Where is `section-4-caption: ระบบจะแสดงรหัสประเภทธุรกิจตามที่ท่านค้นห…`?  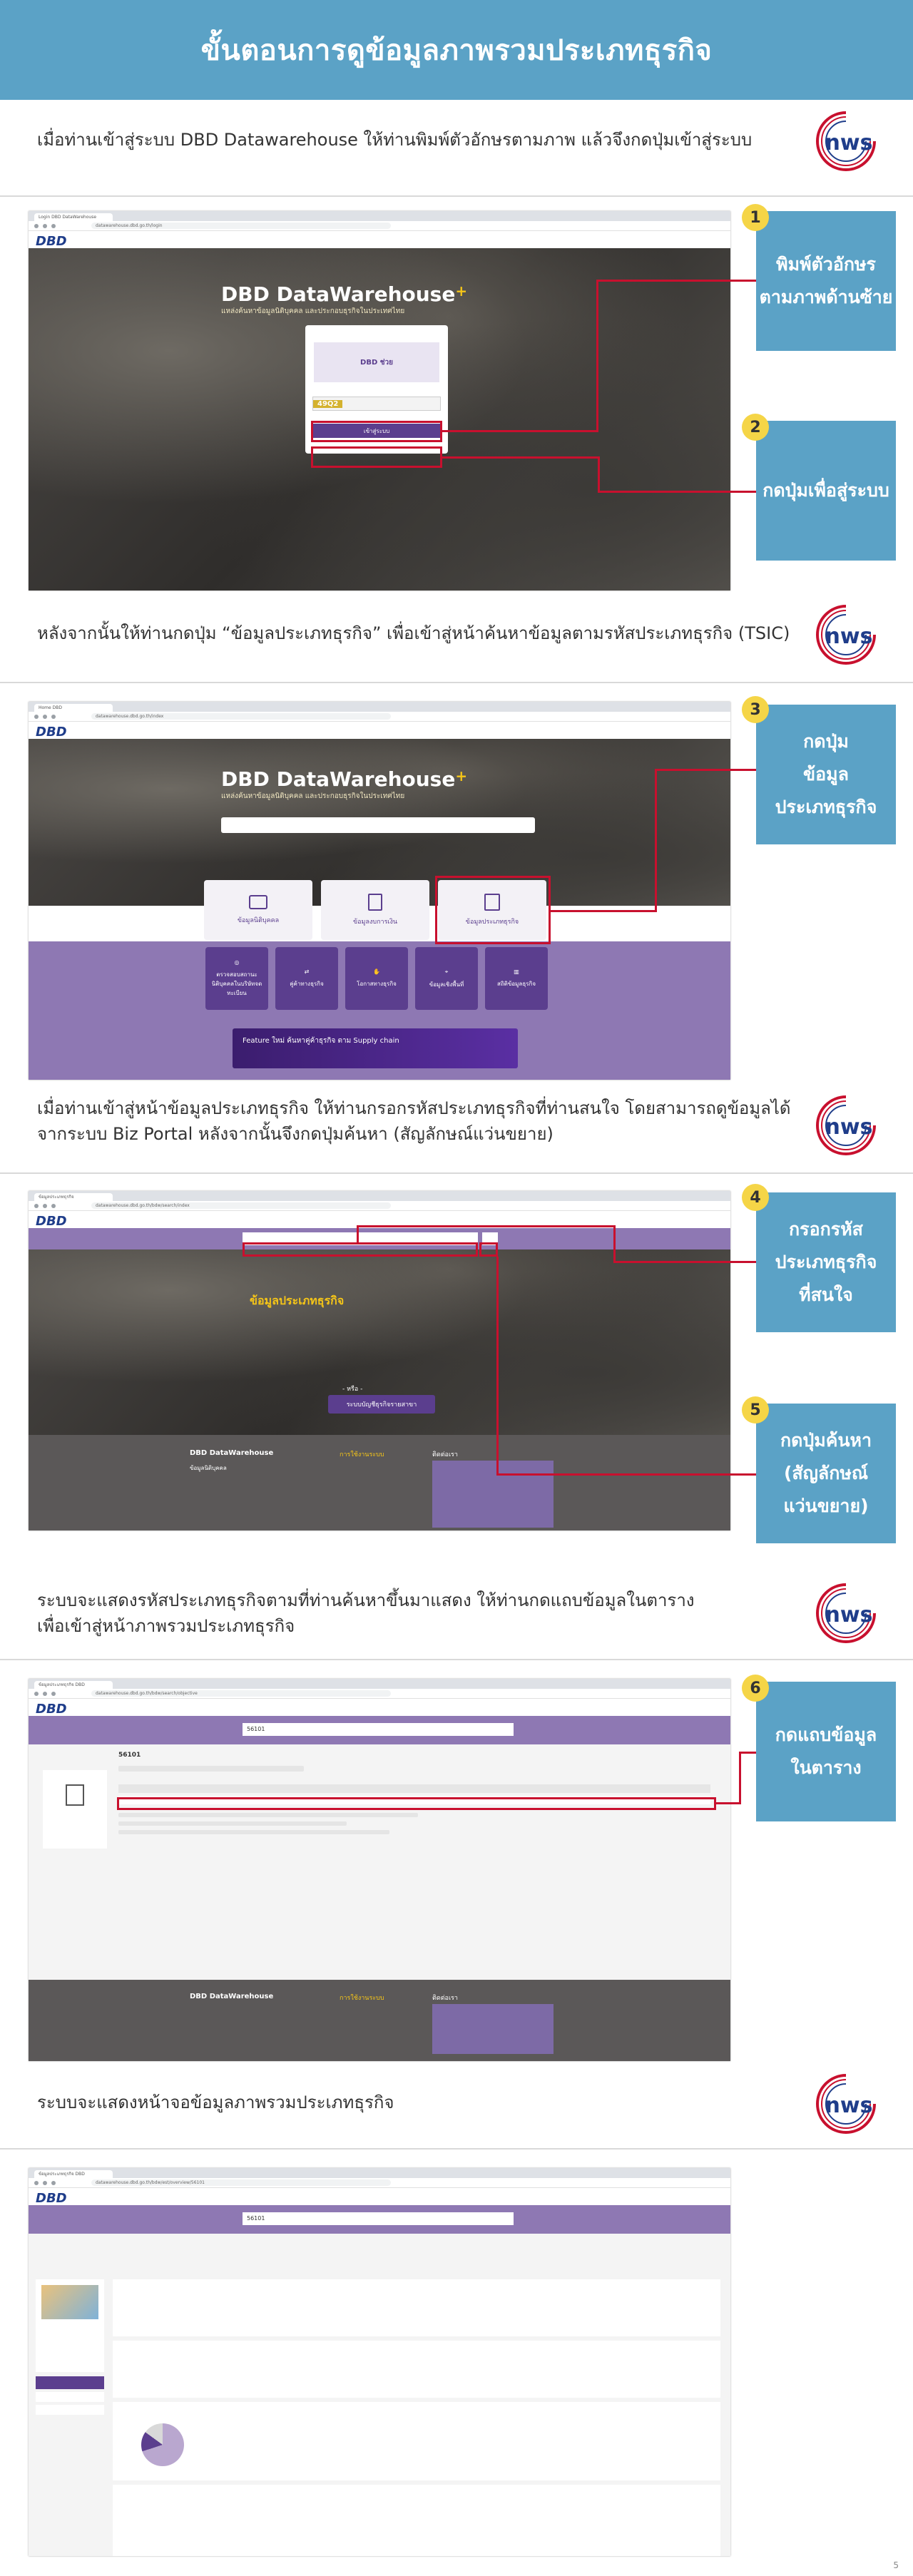 section-4-caption: ระบบจะแสดงรหัสประเภทธุรกิจตามที่ท่านค้นห… is located at coordinates (366, 1613).